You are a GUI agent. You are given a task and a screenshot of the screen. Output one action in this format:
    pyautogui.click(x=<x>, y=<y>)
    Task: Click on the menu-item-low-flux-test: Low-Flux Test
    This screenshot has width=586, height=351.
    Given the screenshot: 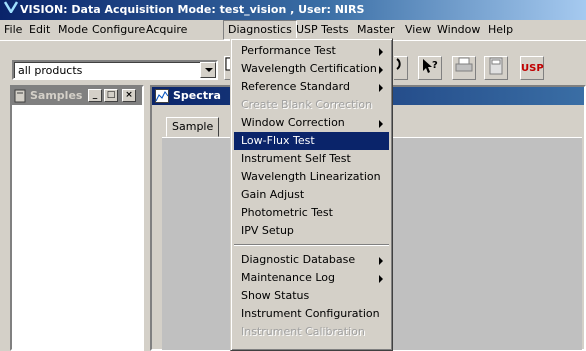 What is the action you would take?
    pyautogui.click(x=311, y=141)
    